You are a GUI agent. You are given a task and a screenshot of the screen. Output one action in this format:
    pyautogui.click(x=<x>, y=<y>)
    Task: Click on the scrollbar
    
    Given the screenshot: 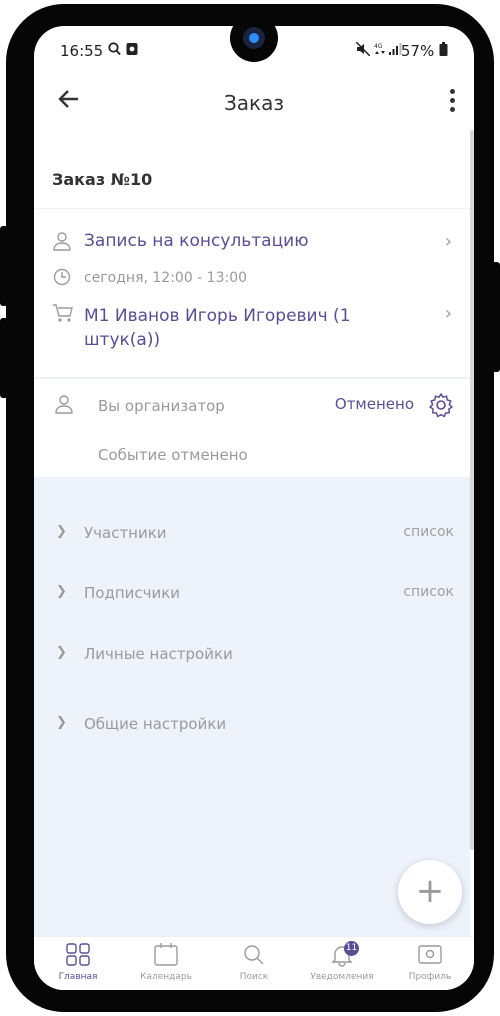 What is the action you would take?
    pyautogui.click(x=472, y=490)
    